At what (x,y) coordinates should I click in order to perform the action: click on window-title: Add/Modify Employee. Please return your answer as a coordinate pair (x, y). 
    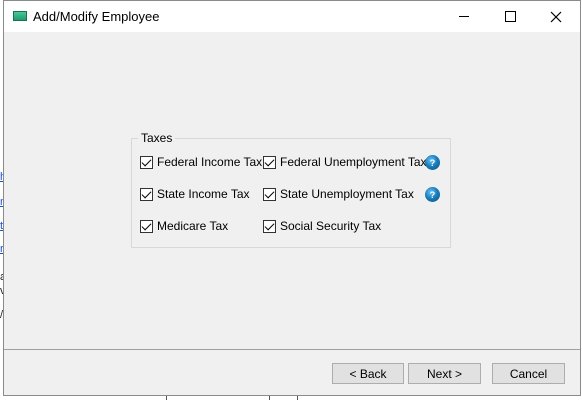
    Looking at the image, I should click on (96, 16).